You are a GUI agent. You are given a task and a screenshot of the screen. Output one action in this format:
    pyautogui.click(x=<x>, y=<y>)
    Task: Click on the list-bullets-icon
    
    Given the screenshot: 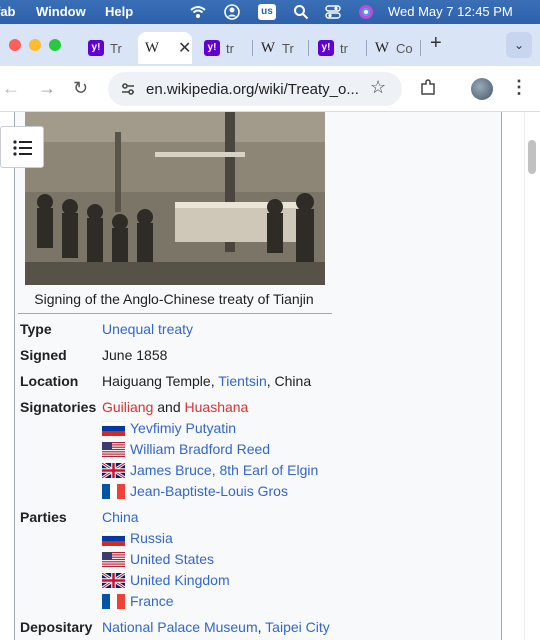 What is the action you would take?
    pyautogui.click(x=22, y=148)
    